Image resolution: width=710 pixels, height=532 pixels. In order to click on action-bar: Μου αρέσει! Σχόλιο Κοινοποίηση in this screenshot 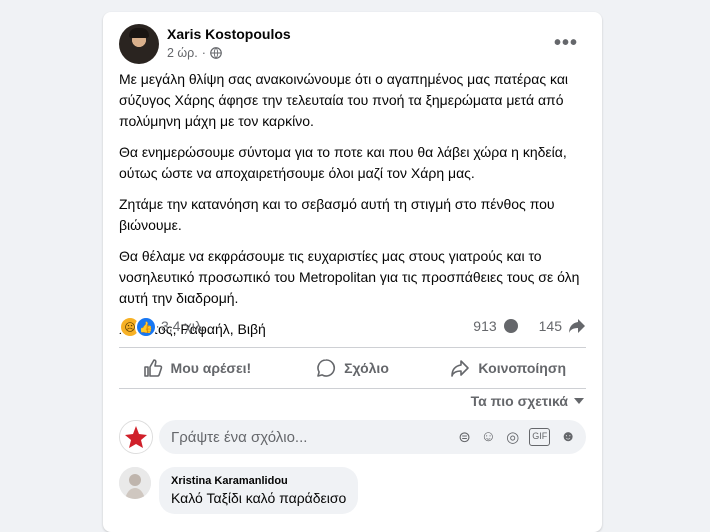, I will do `click(352, 368)`.